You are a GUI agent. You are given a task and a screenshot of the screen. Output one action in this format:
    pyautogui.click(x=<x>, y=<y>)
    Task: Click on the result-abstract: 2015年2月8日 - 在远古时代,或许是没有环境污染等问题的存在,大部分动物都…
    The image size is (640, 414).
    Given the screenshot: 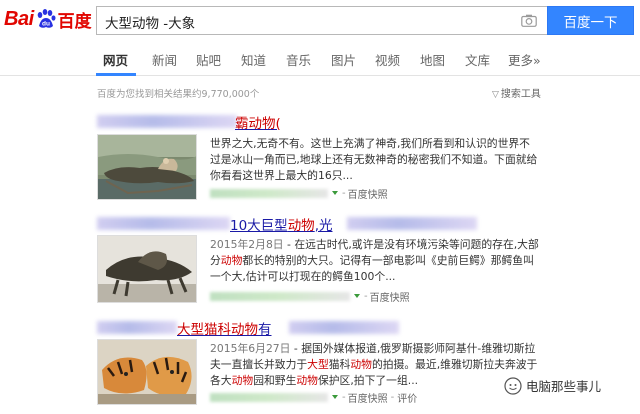 What is the action you would take?
    pyautogui.click(x=374, y=261)
    